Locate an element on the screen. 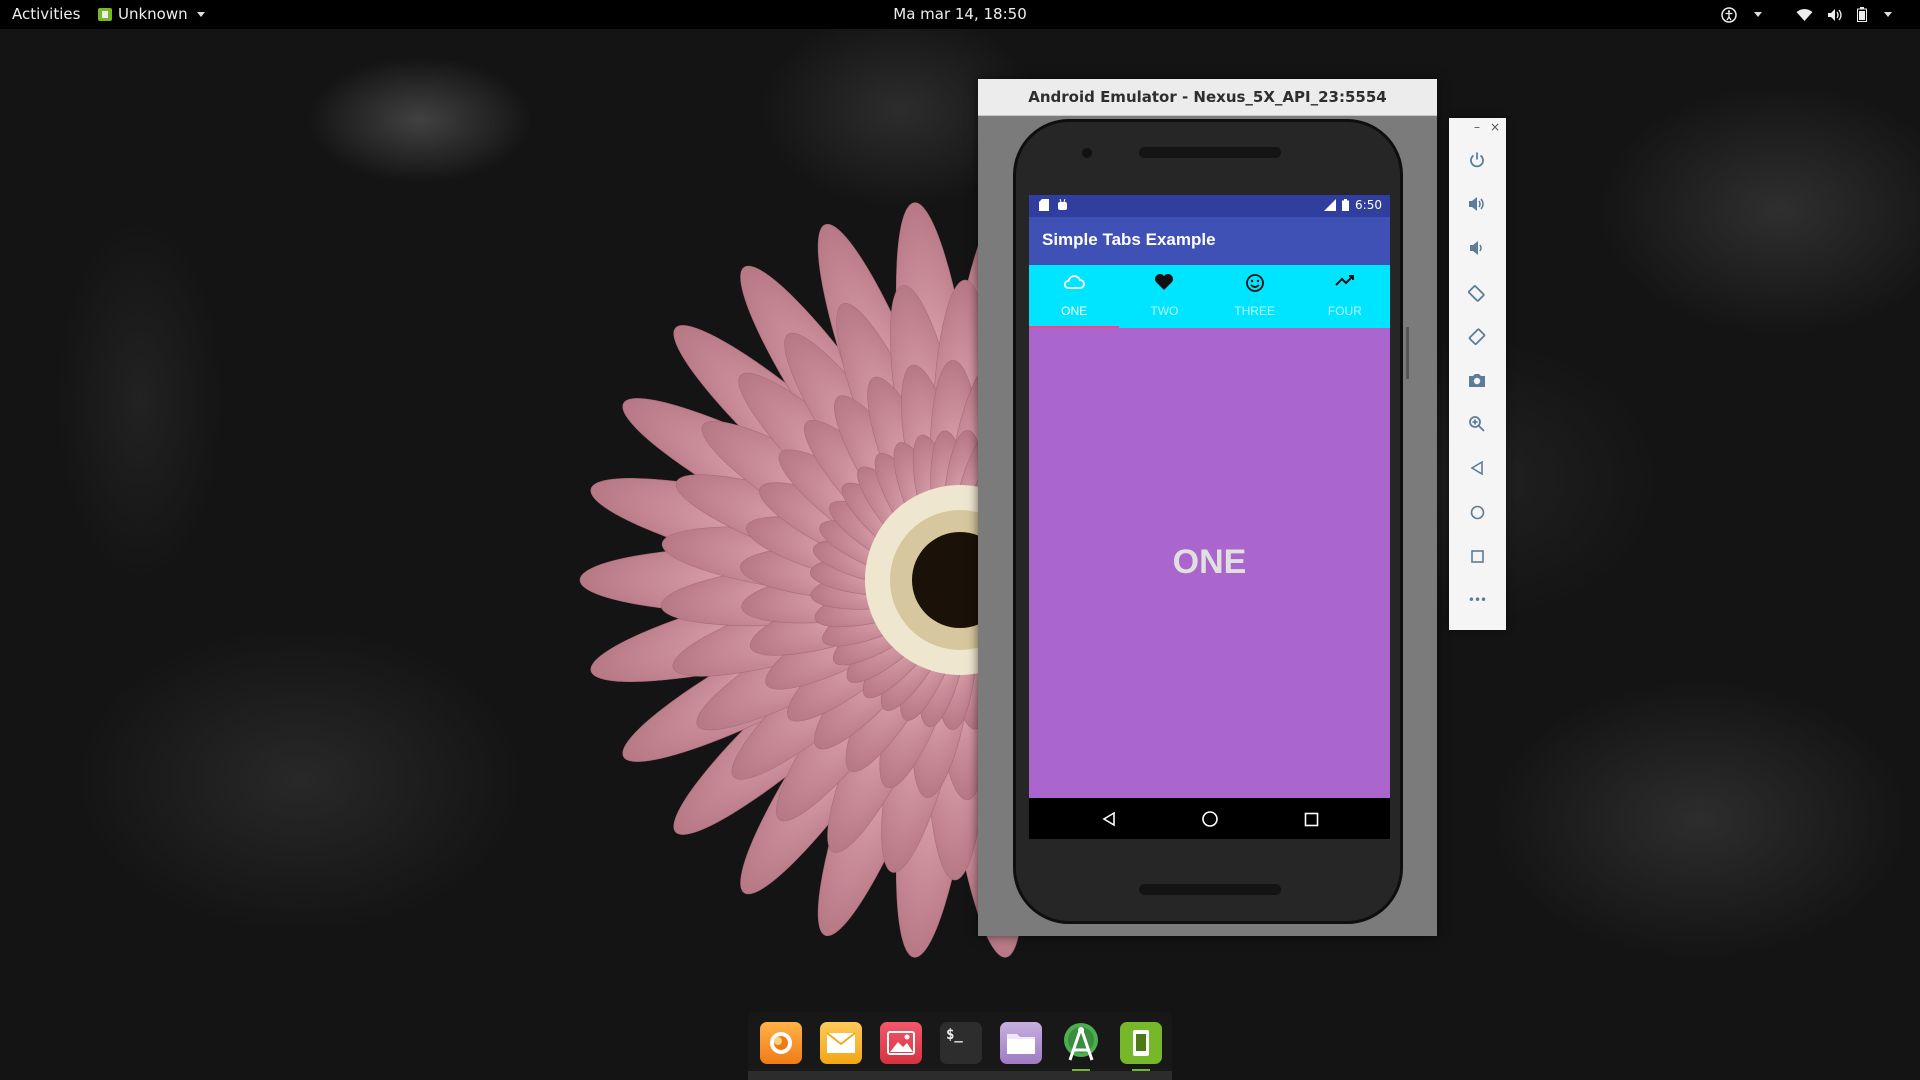 The image size is (1920, 1080). more-icon: ••• is located at coordinates (1477, 600).